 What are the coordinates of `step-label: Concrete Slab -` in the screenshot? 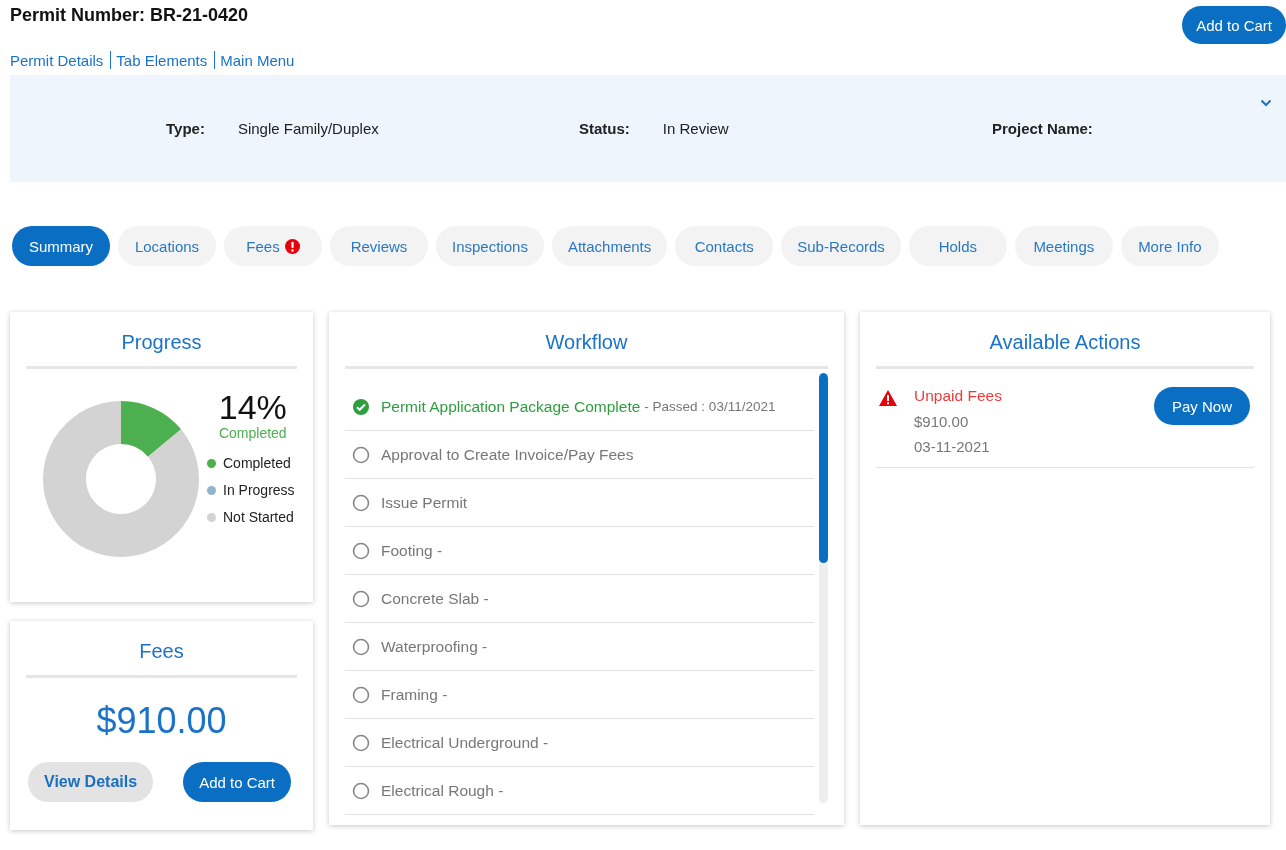 It's located at (435, 598).